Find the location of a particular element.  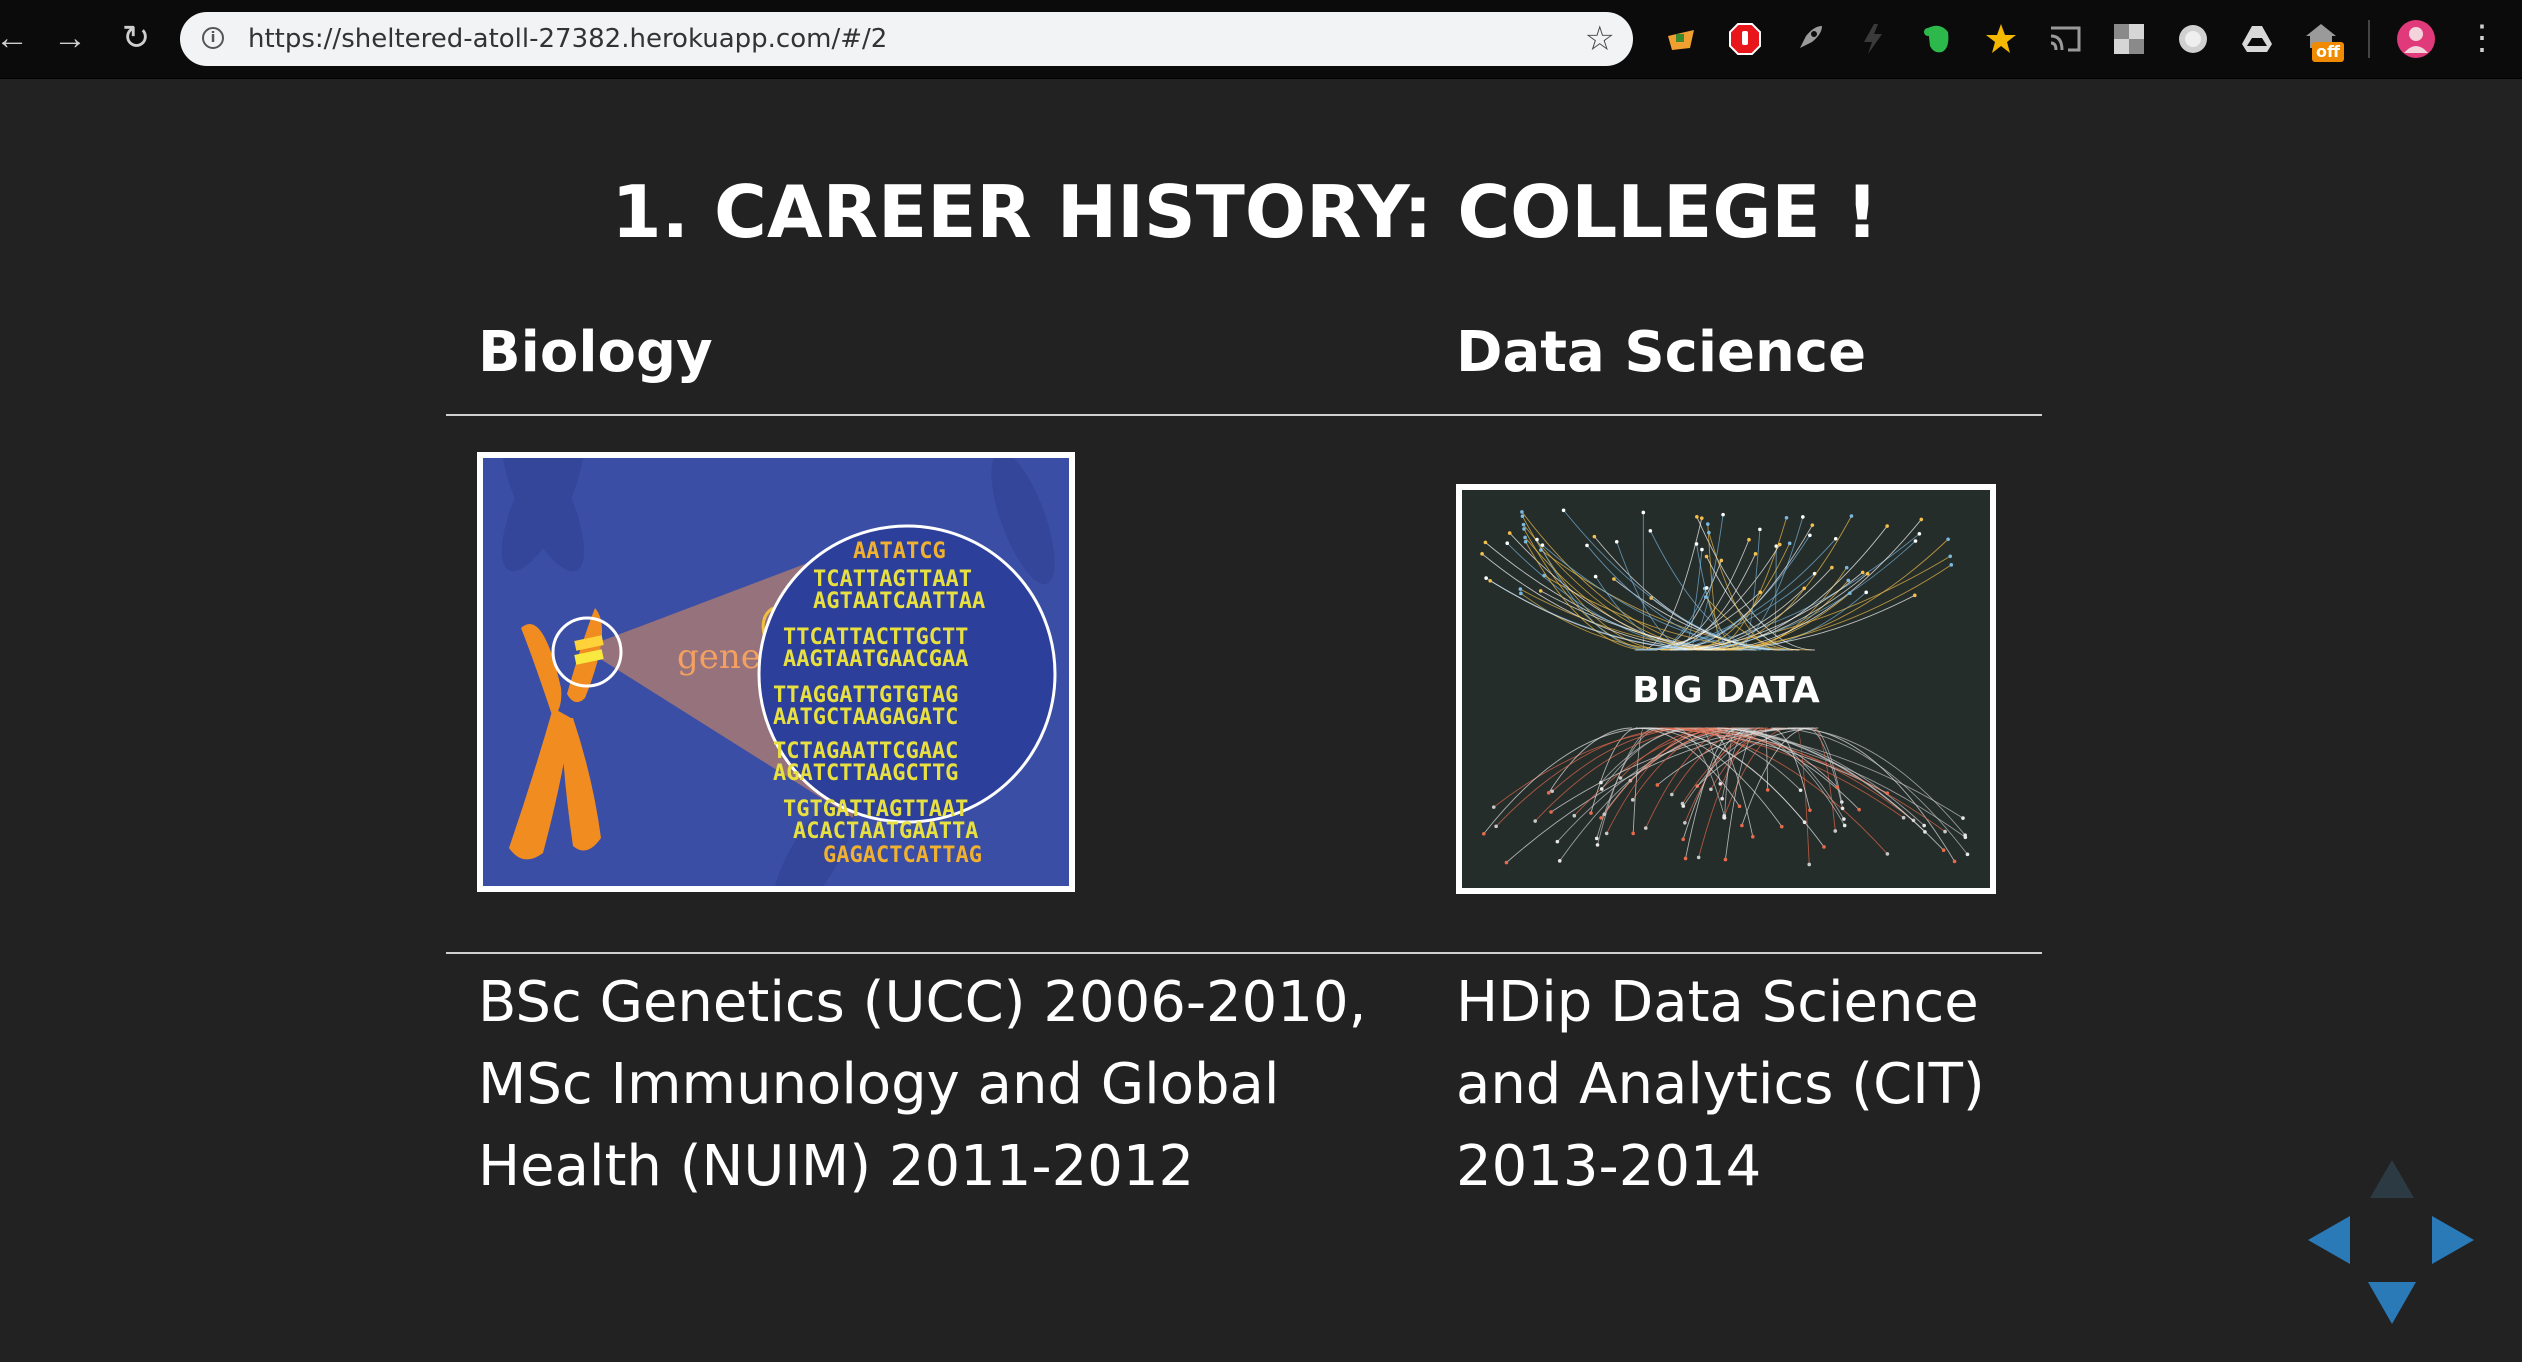

rocket-icon is located at coordinates (1809, 39).